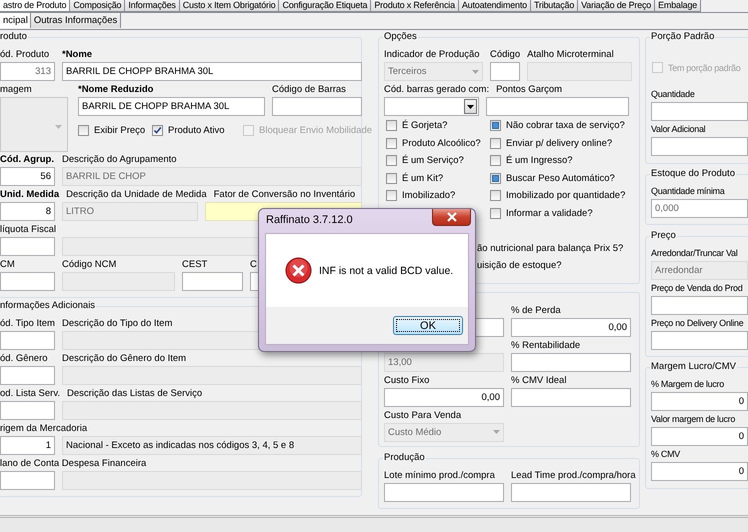 The width and height of the screenshot is (748, 532). Describe the element at coordinates (678, 129) in the screenshot. I see `field-label: Valor Adicional` at that location.